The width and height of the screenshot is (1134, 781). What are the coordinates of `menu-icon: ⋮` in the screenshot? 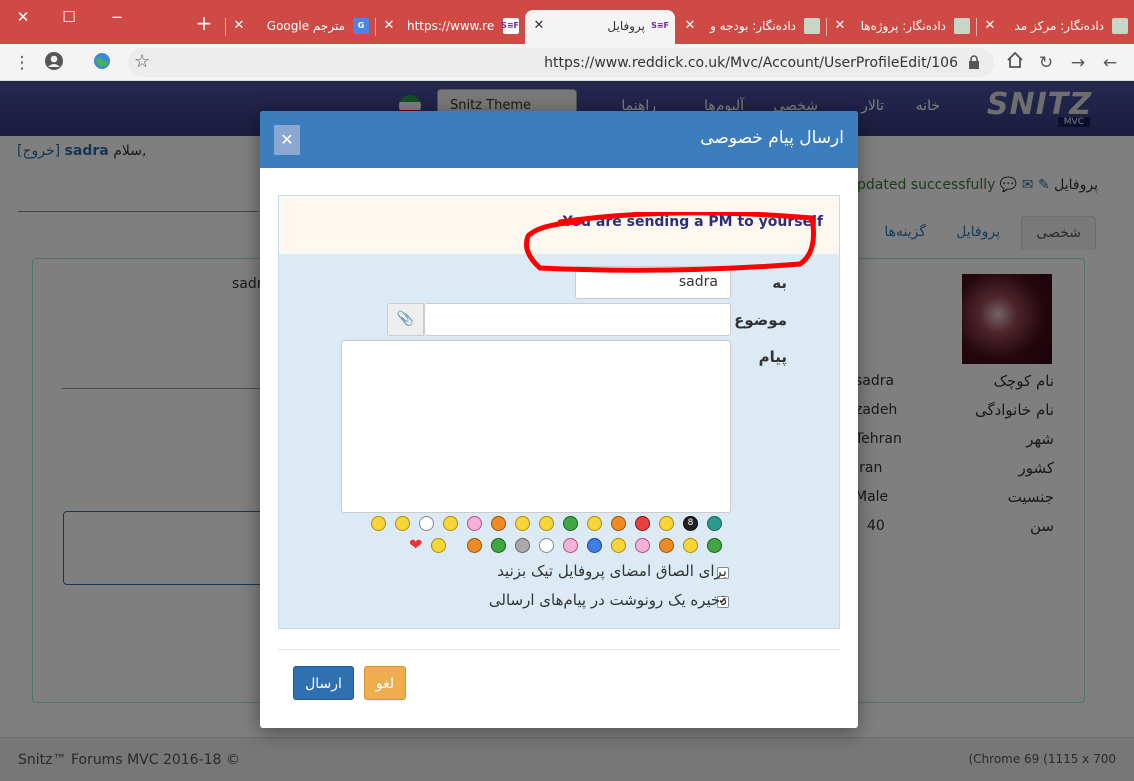 It's located at (22, 63).